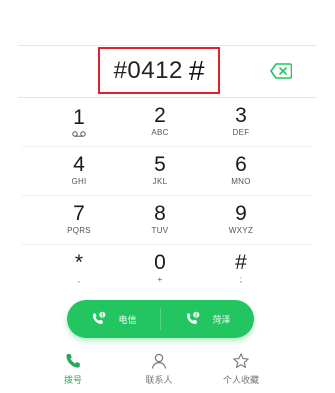 The width and height of the screenshot is (335, 393). What do you see at coordinates (160, 262) in the screenshot?
I see `key-digit: 0` at bounding box center [160, 262].